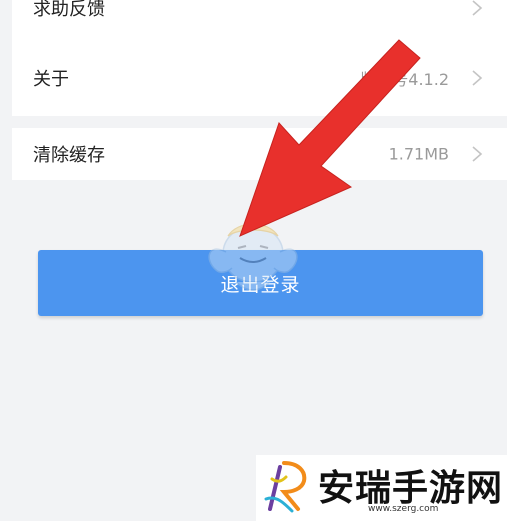 This screenshot has width=507, height=521. Describe the element at coordinates (418, 154) in the screenshot. I see `cache-size-value: 1.71MB` at that location.